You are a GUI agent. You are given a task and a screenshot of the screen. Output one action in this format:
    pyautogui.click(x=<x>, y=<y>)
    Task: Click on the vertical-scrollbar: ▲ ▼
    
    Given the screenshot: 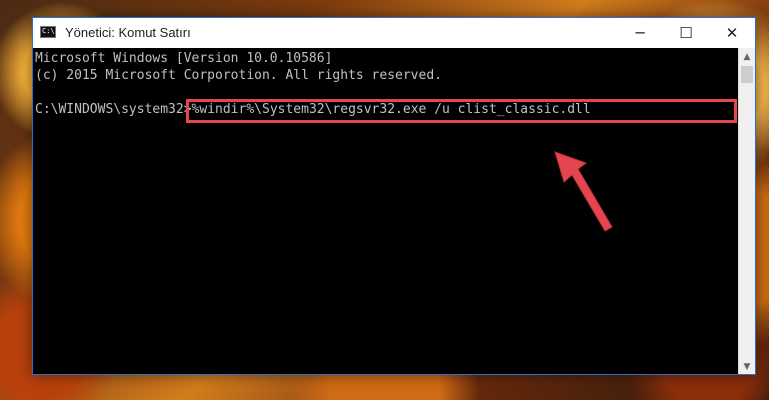 What is the action you would take?
    pyautogui.click(x=746, y=211)
    